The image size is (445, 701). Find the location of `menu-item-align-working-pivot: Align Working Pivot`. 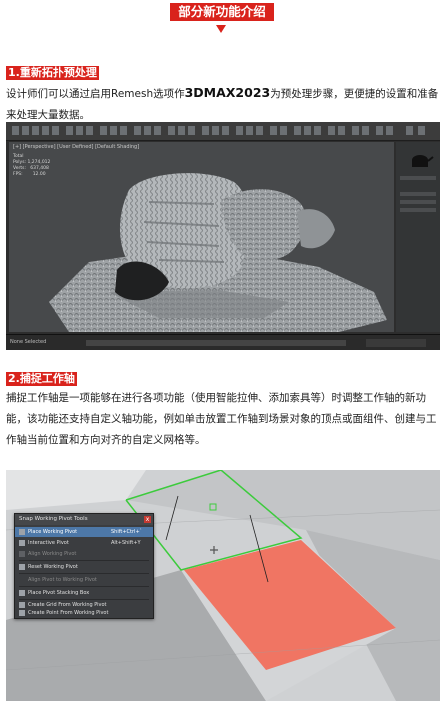

menu-item-align-working-pivot: Align Working Pivot is located at coordinates (84, 554).